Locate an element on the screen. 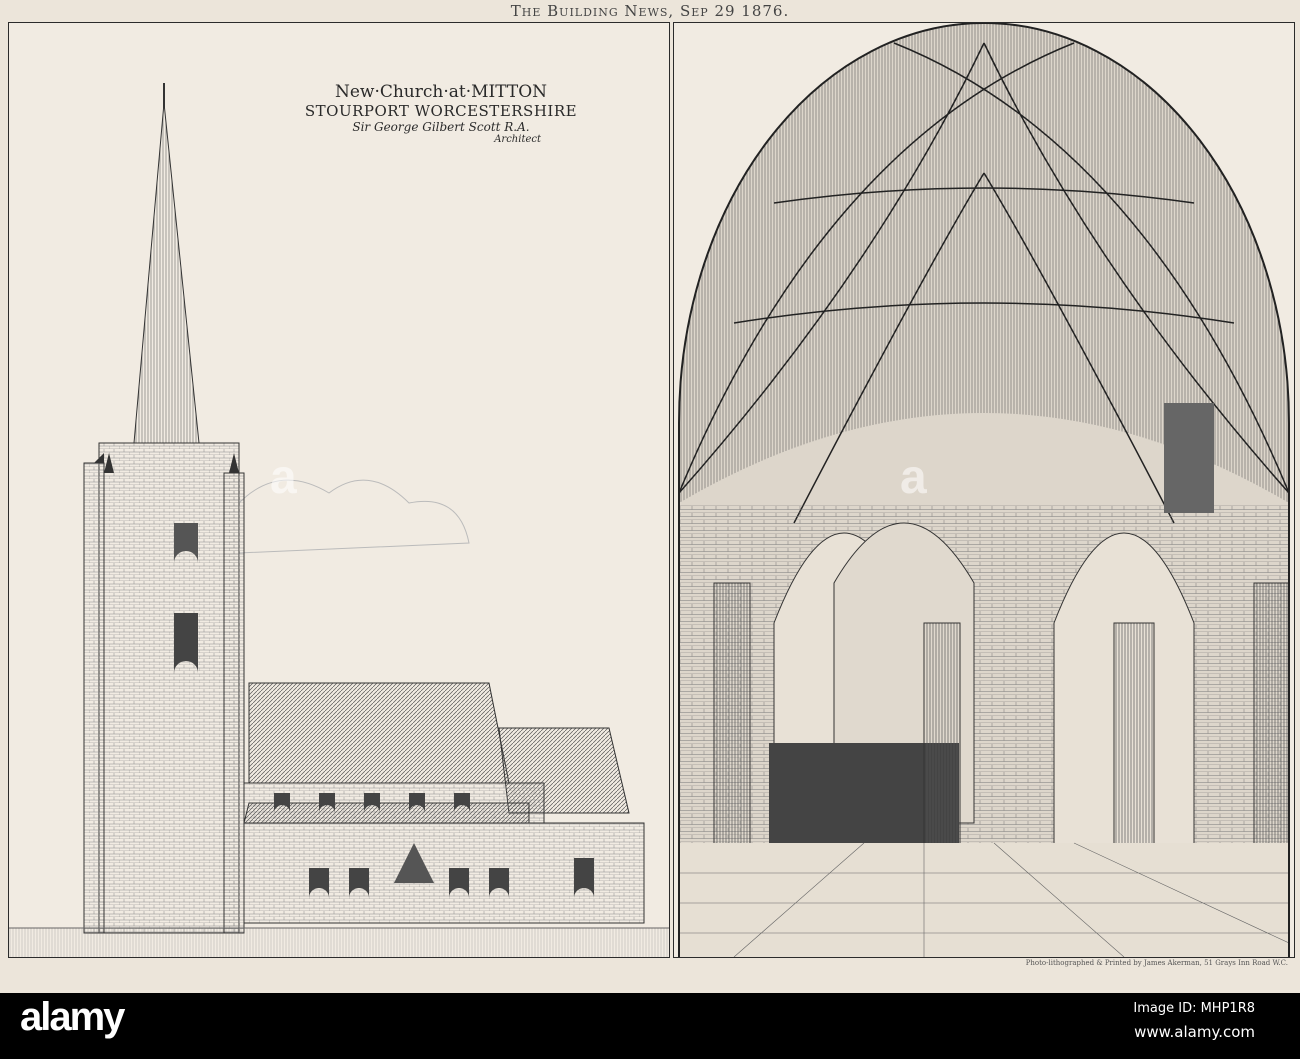  stock-footer-bar: alamy Image ID: MHP1R8 www.alamy.com is located at coordinates (650, 1026).